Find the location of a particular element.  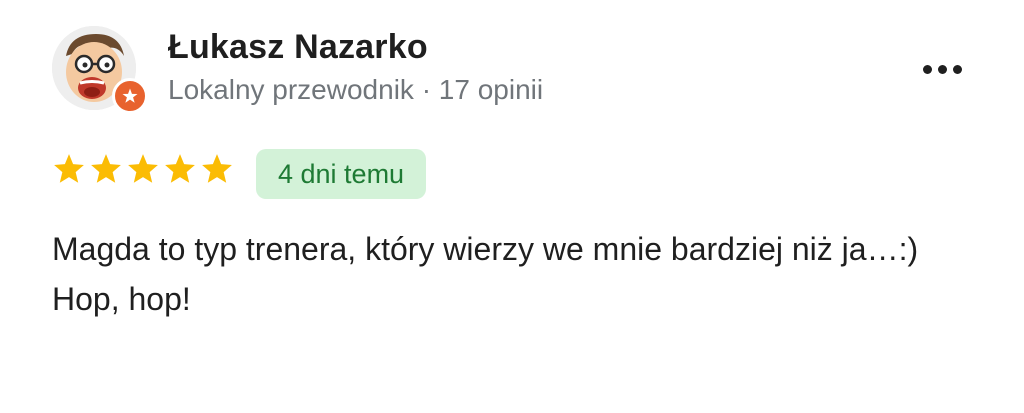

star-rating is located at coordinates (143, 169).